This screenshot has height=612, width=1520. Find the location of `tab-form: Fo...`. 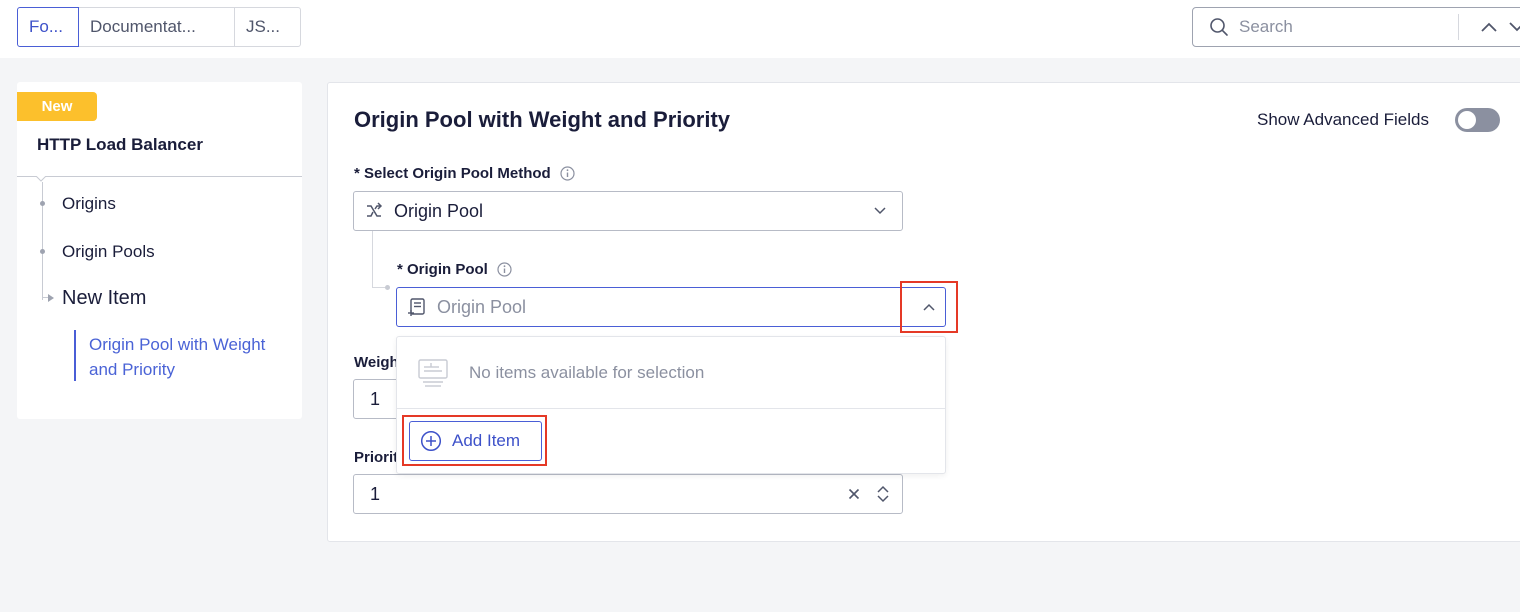

tab-form: Fo... is located at coordinates (48, 27).